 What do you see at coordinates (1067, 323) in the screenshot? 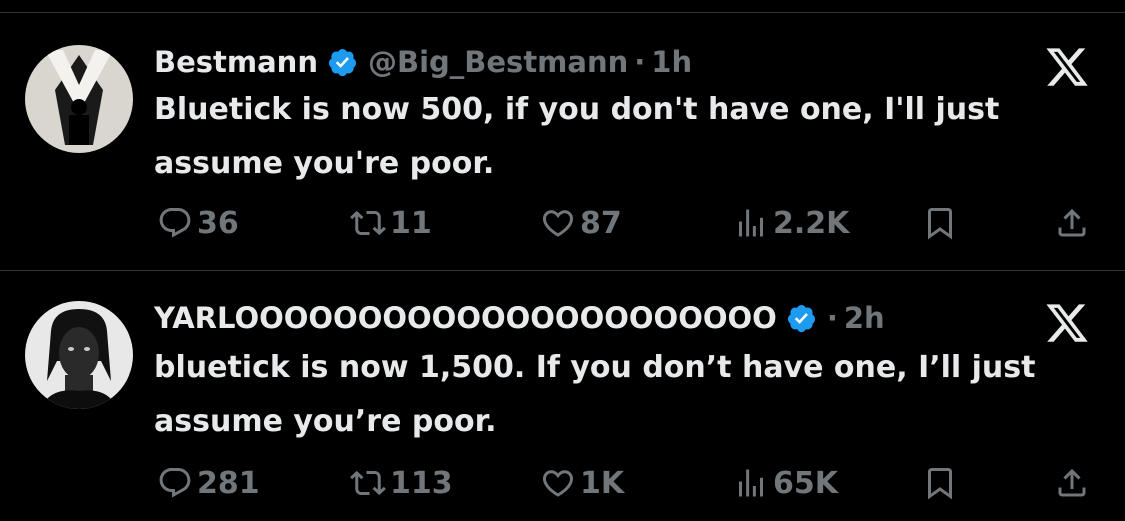
I see `x-logo-icon` at bounding box center [1067, 323].